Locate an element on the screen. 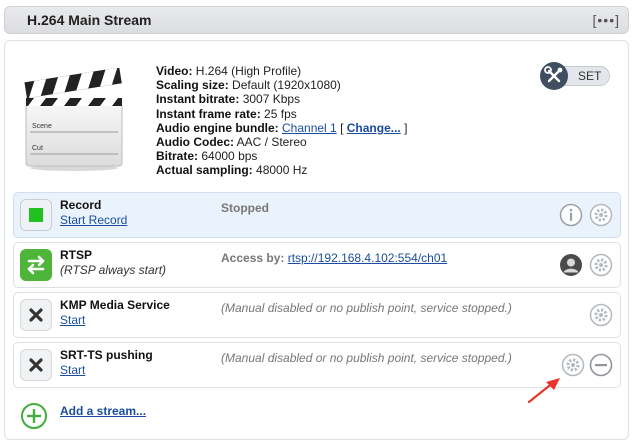  more-menu-button: [•••] is located at coordinates (606, 20).